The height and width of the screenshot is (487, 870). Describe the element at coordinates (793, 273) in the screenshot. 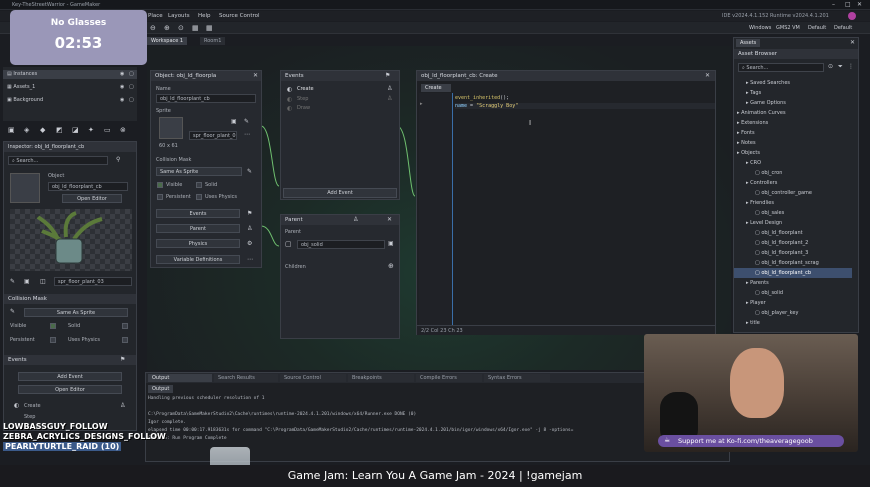

I see `asset-tree-item: ▢ obj_ld_floorplant_cb` at that location.